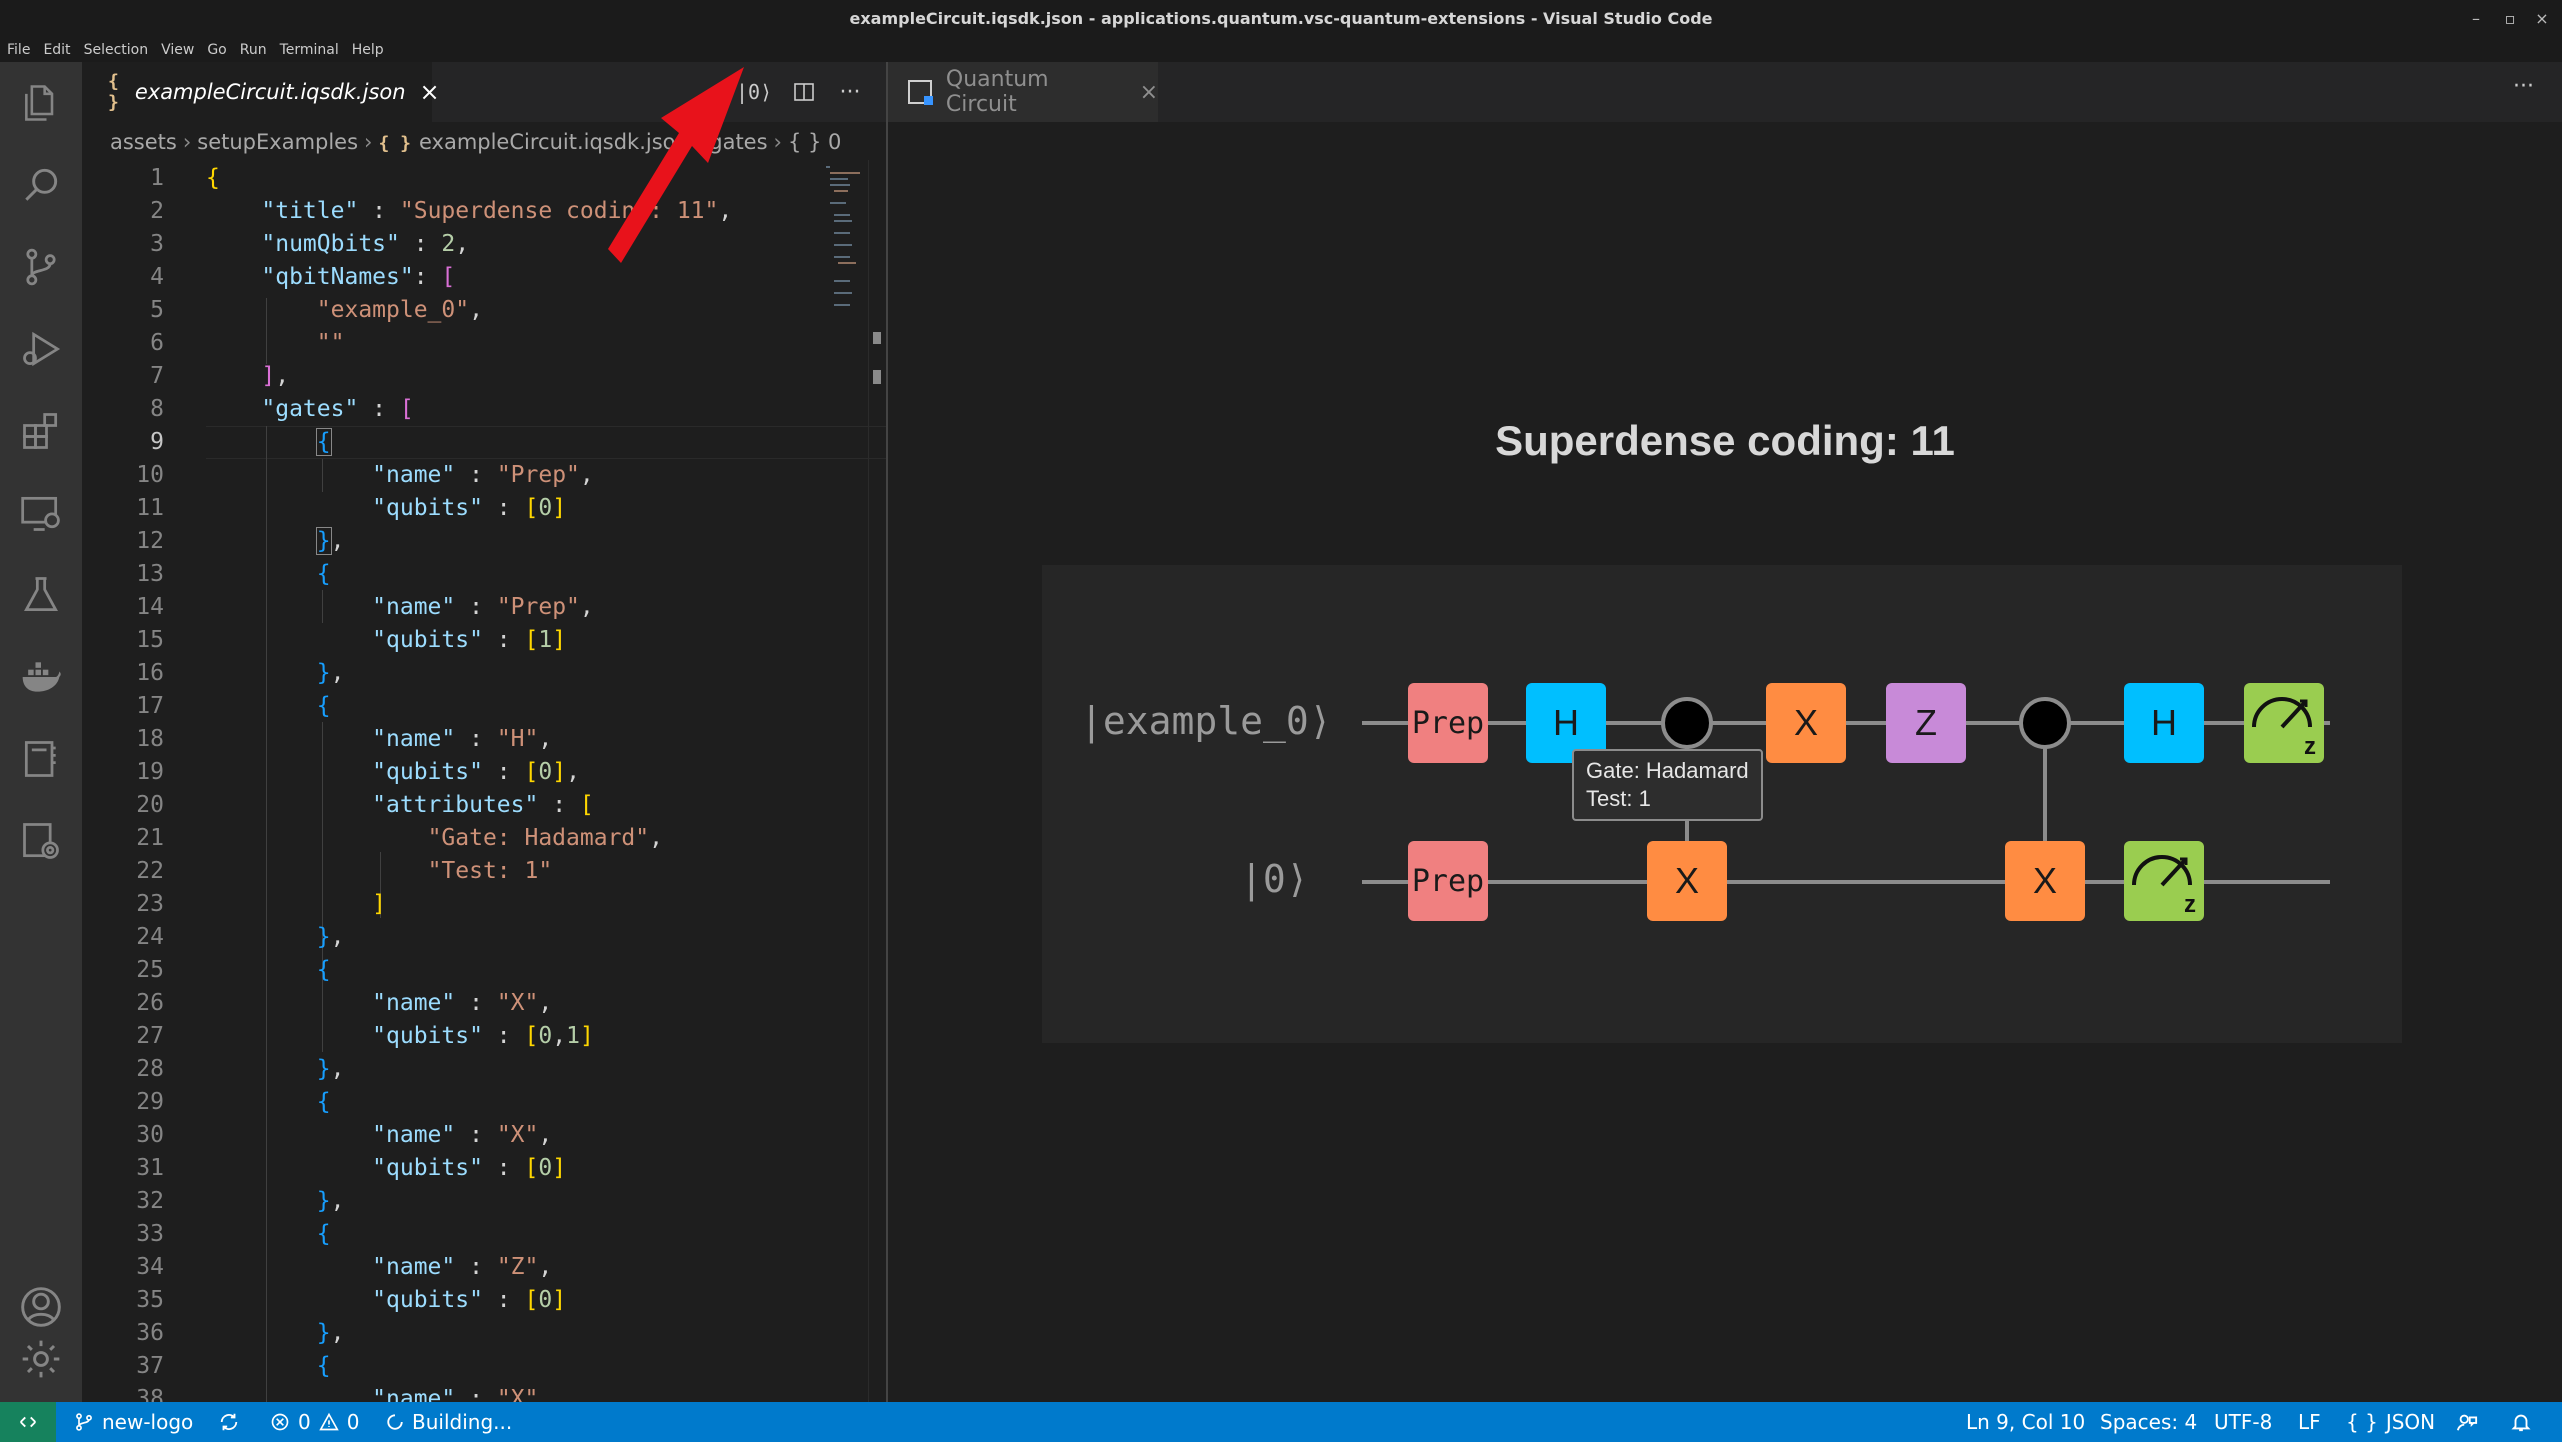  I want to click on editor-scrollbar, so click(877, 781).